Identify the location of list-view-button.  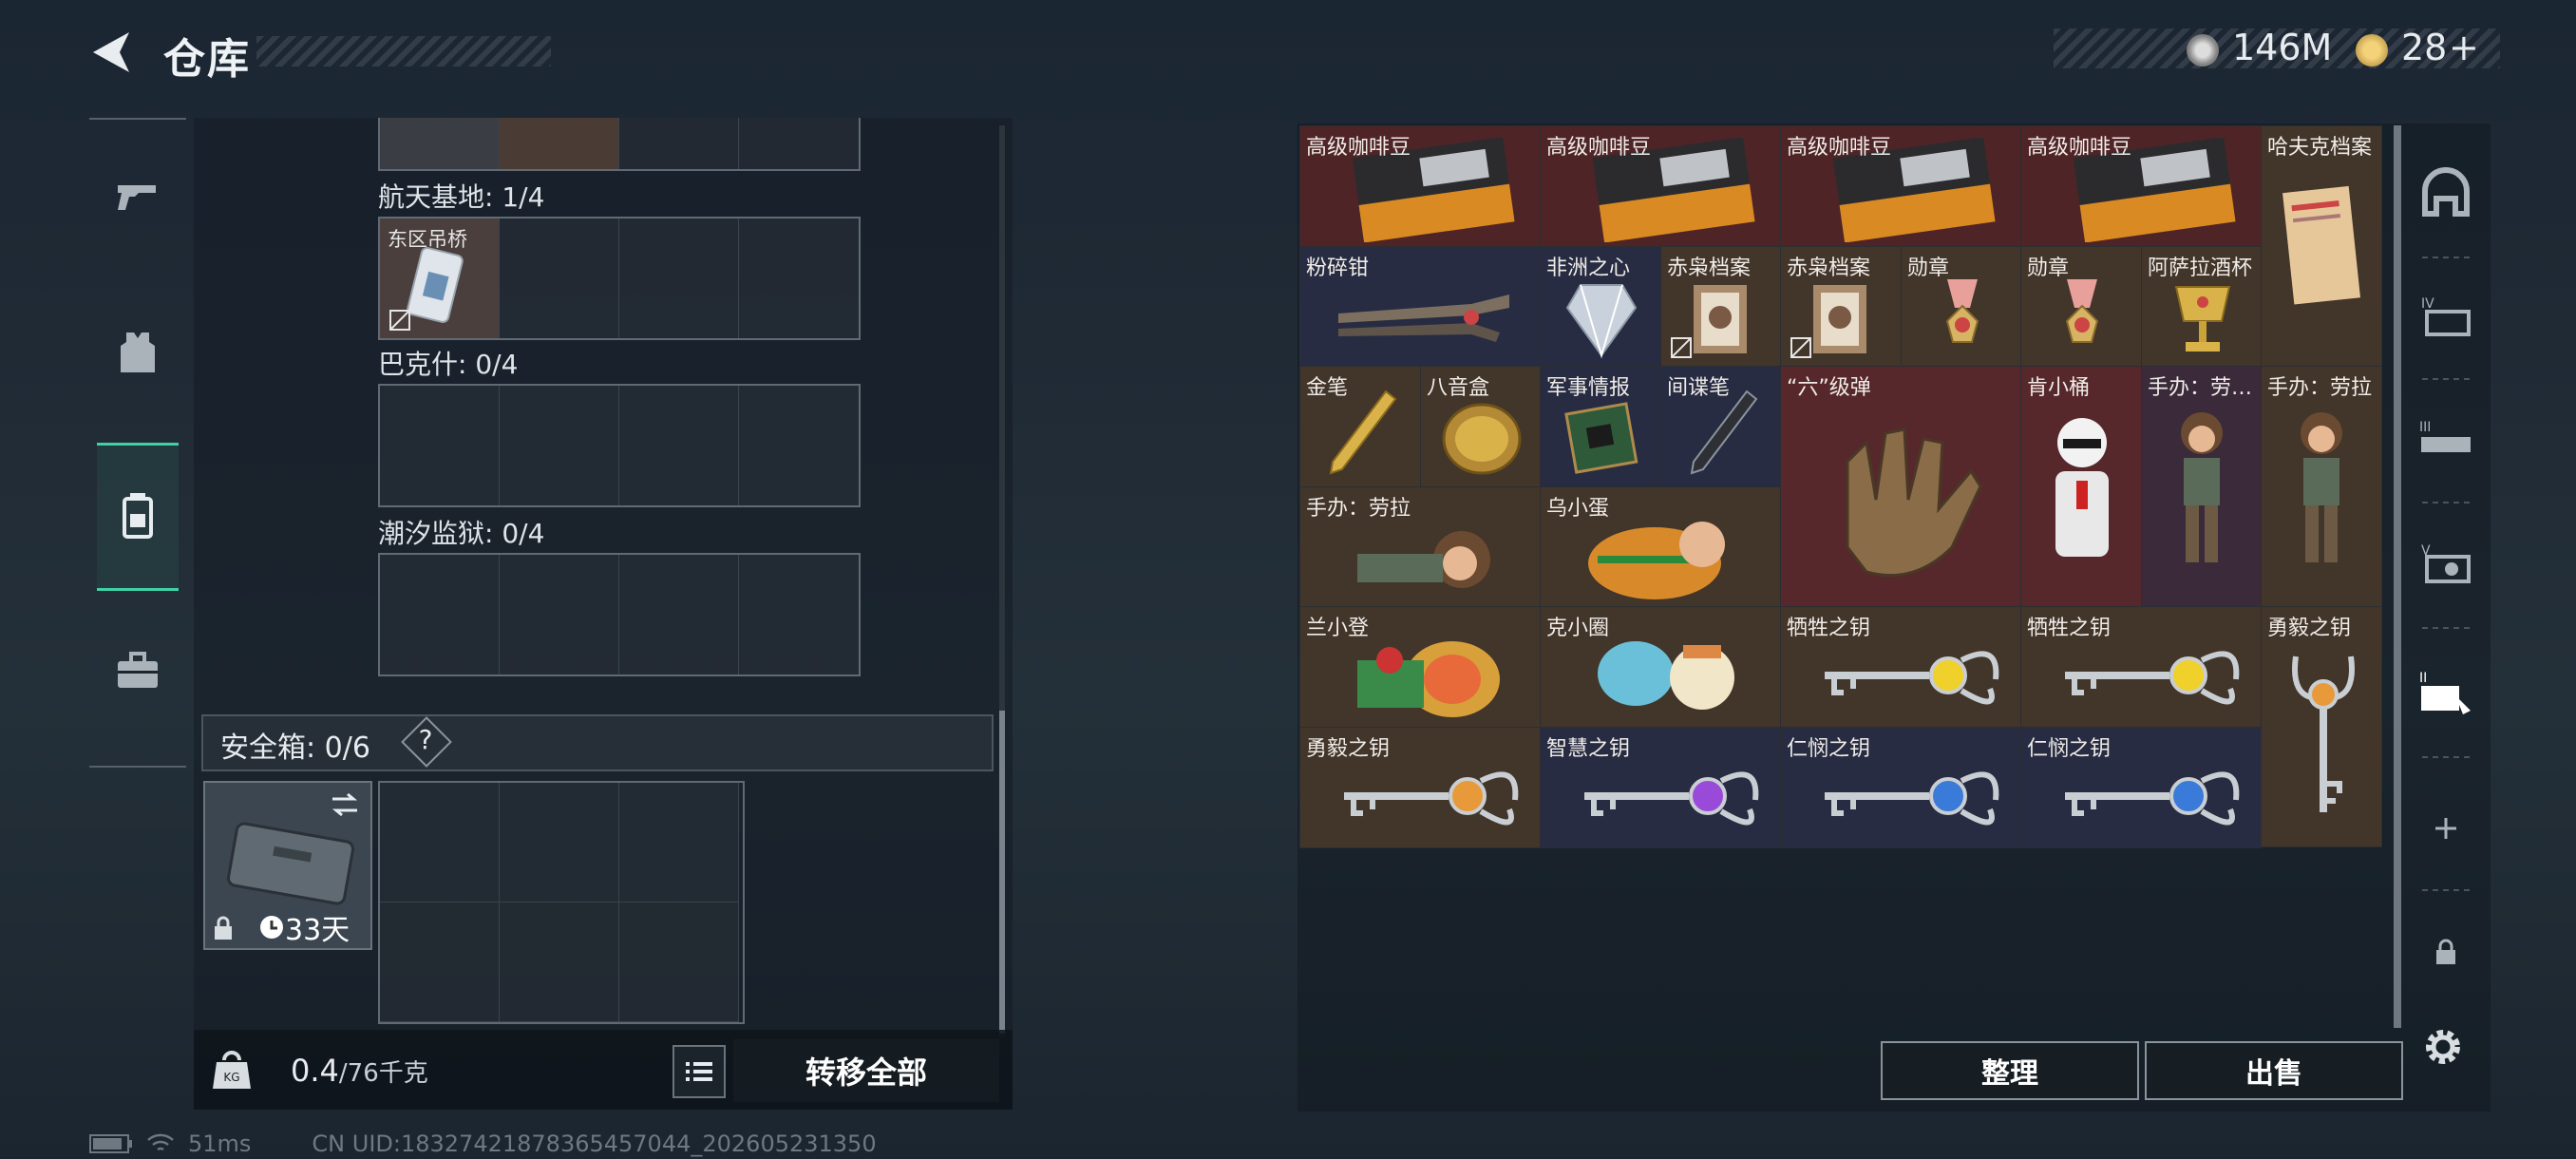
(699, 1071).